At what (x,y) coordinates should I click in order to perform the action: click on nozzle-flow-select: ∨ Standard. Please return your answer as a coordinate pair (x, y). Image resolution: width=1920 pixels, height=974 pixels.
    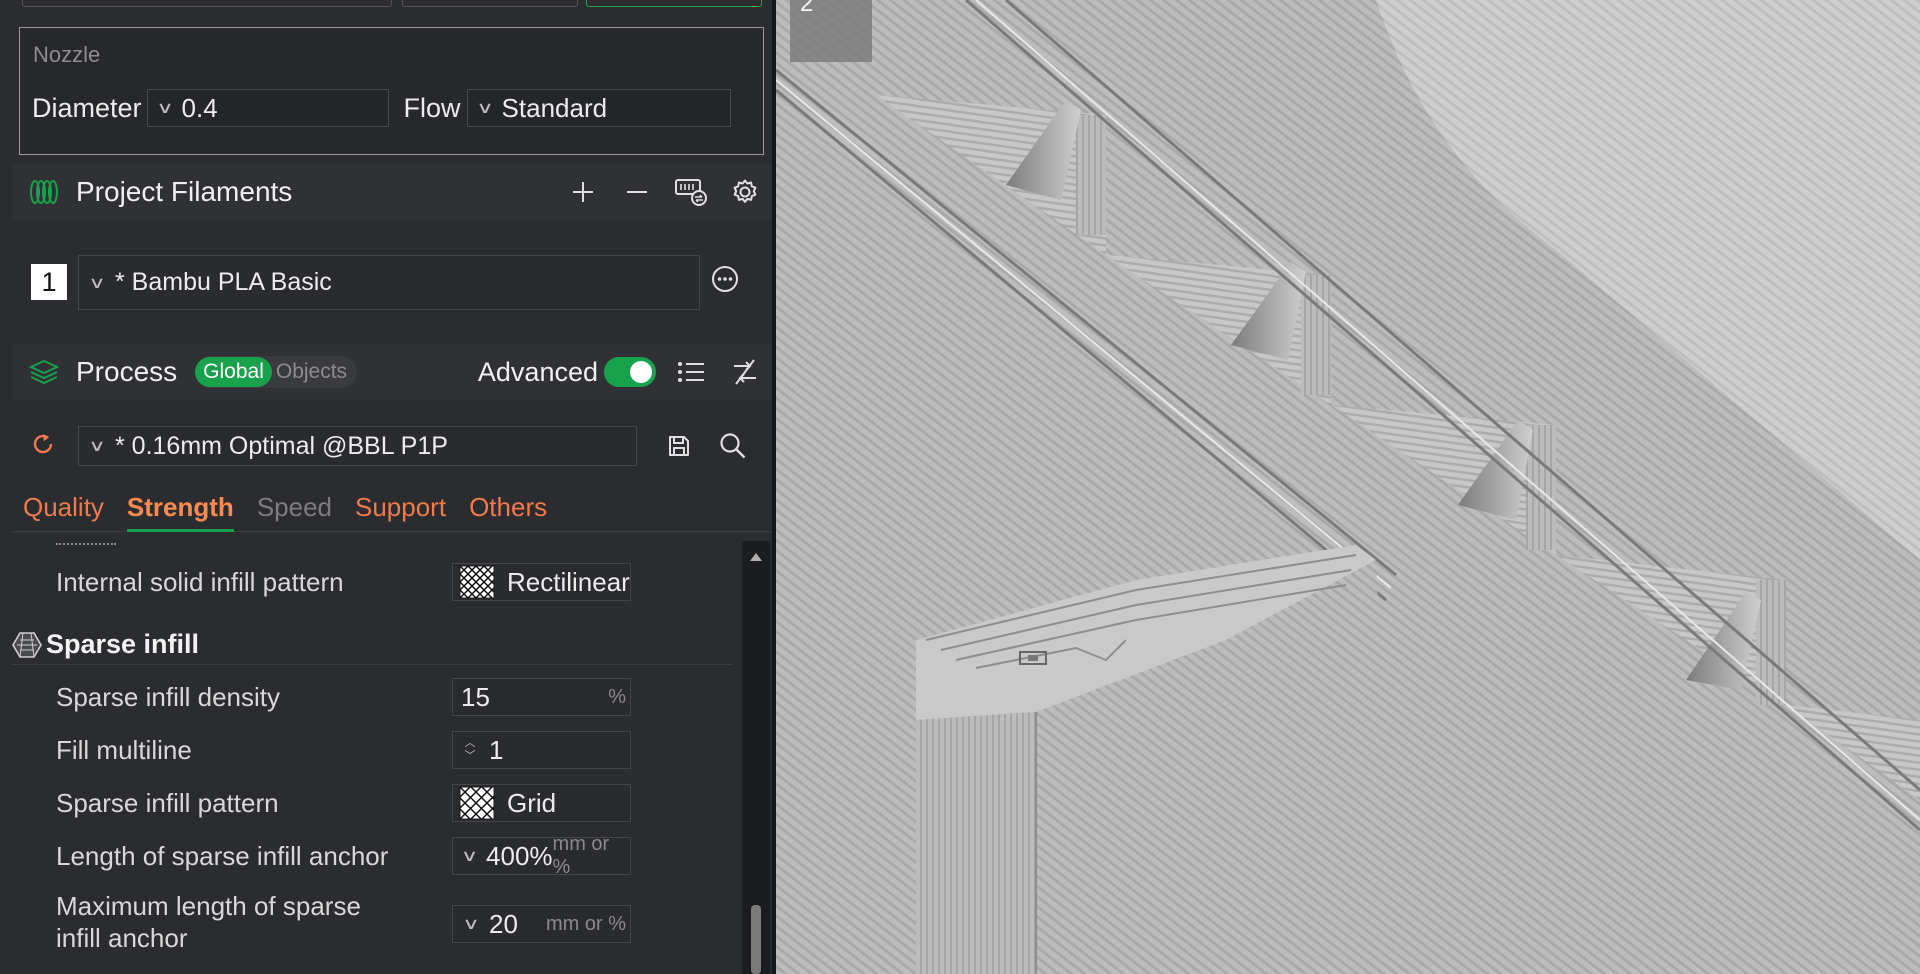
    Looking at the image, I should click on (598, 108).